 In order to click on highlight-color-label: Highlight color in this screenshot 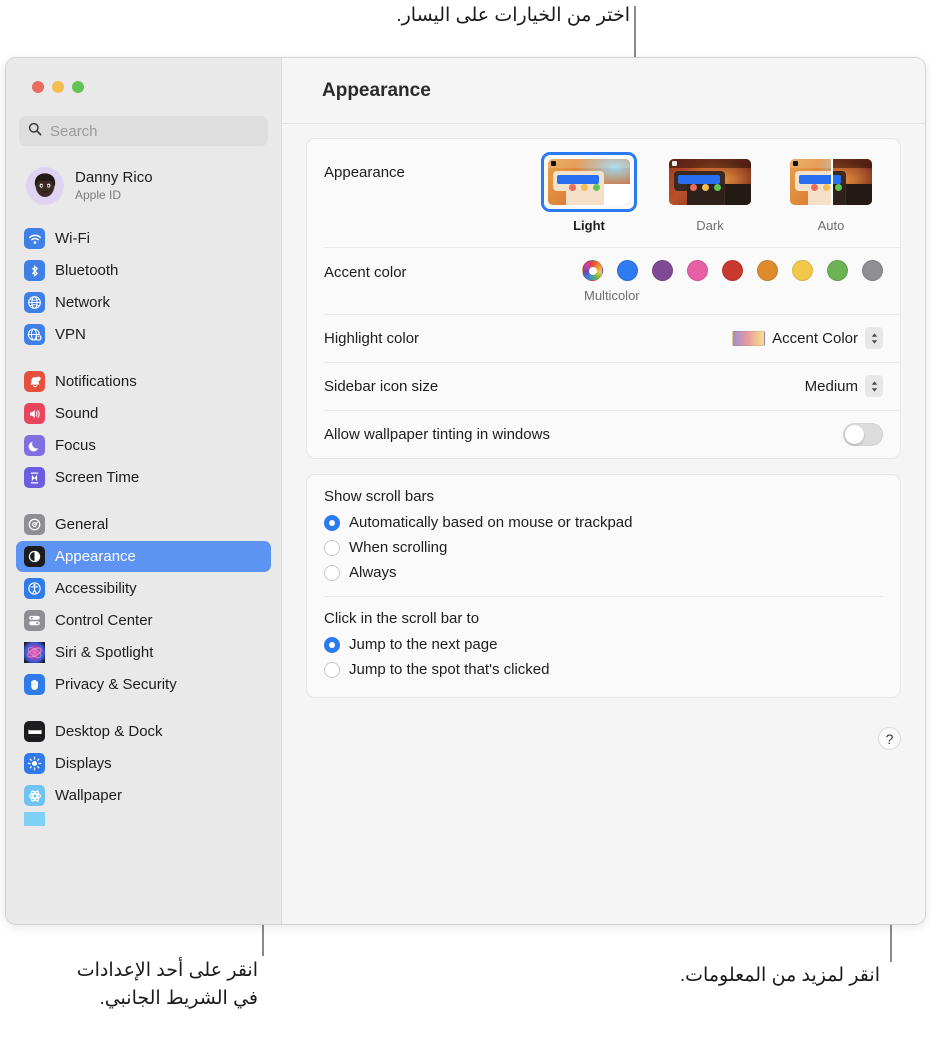, I will do `click(372, 338)`.